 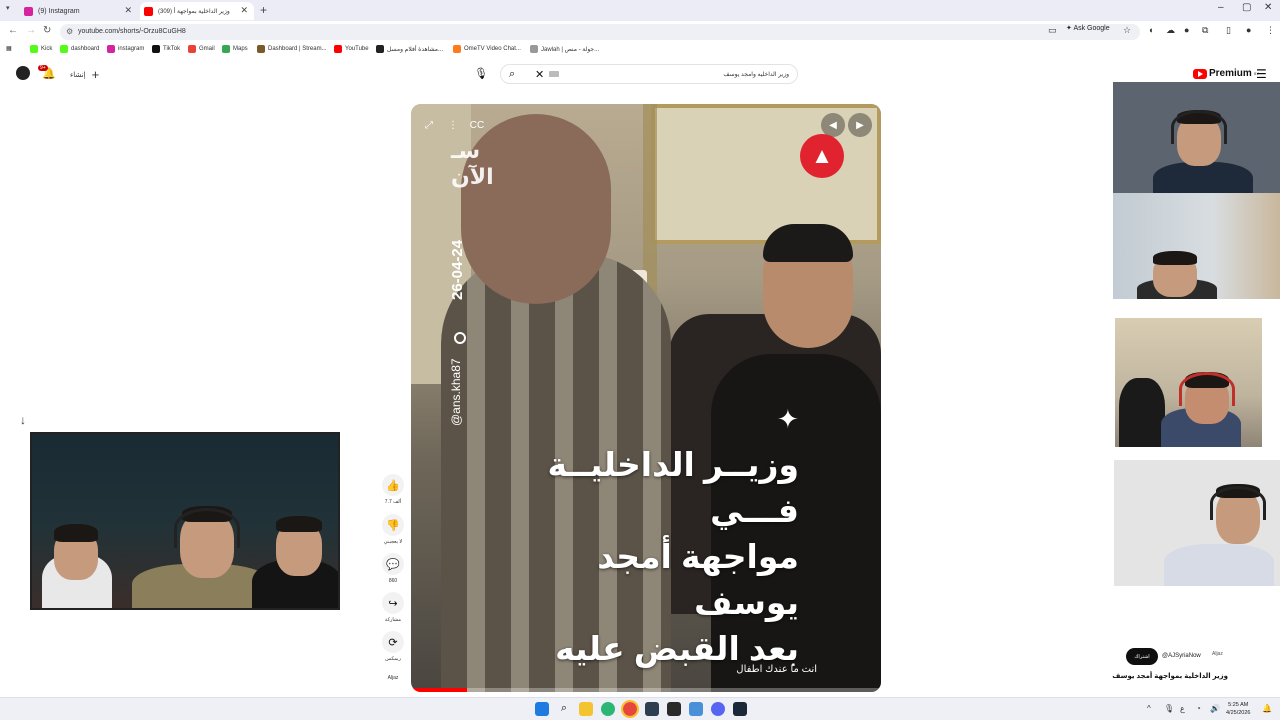 I want to click on minimize-button: –, so click(x=1221, y=7).